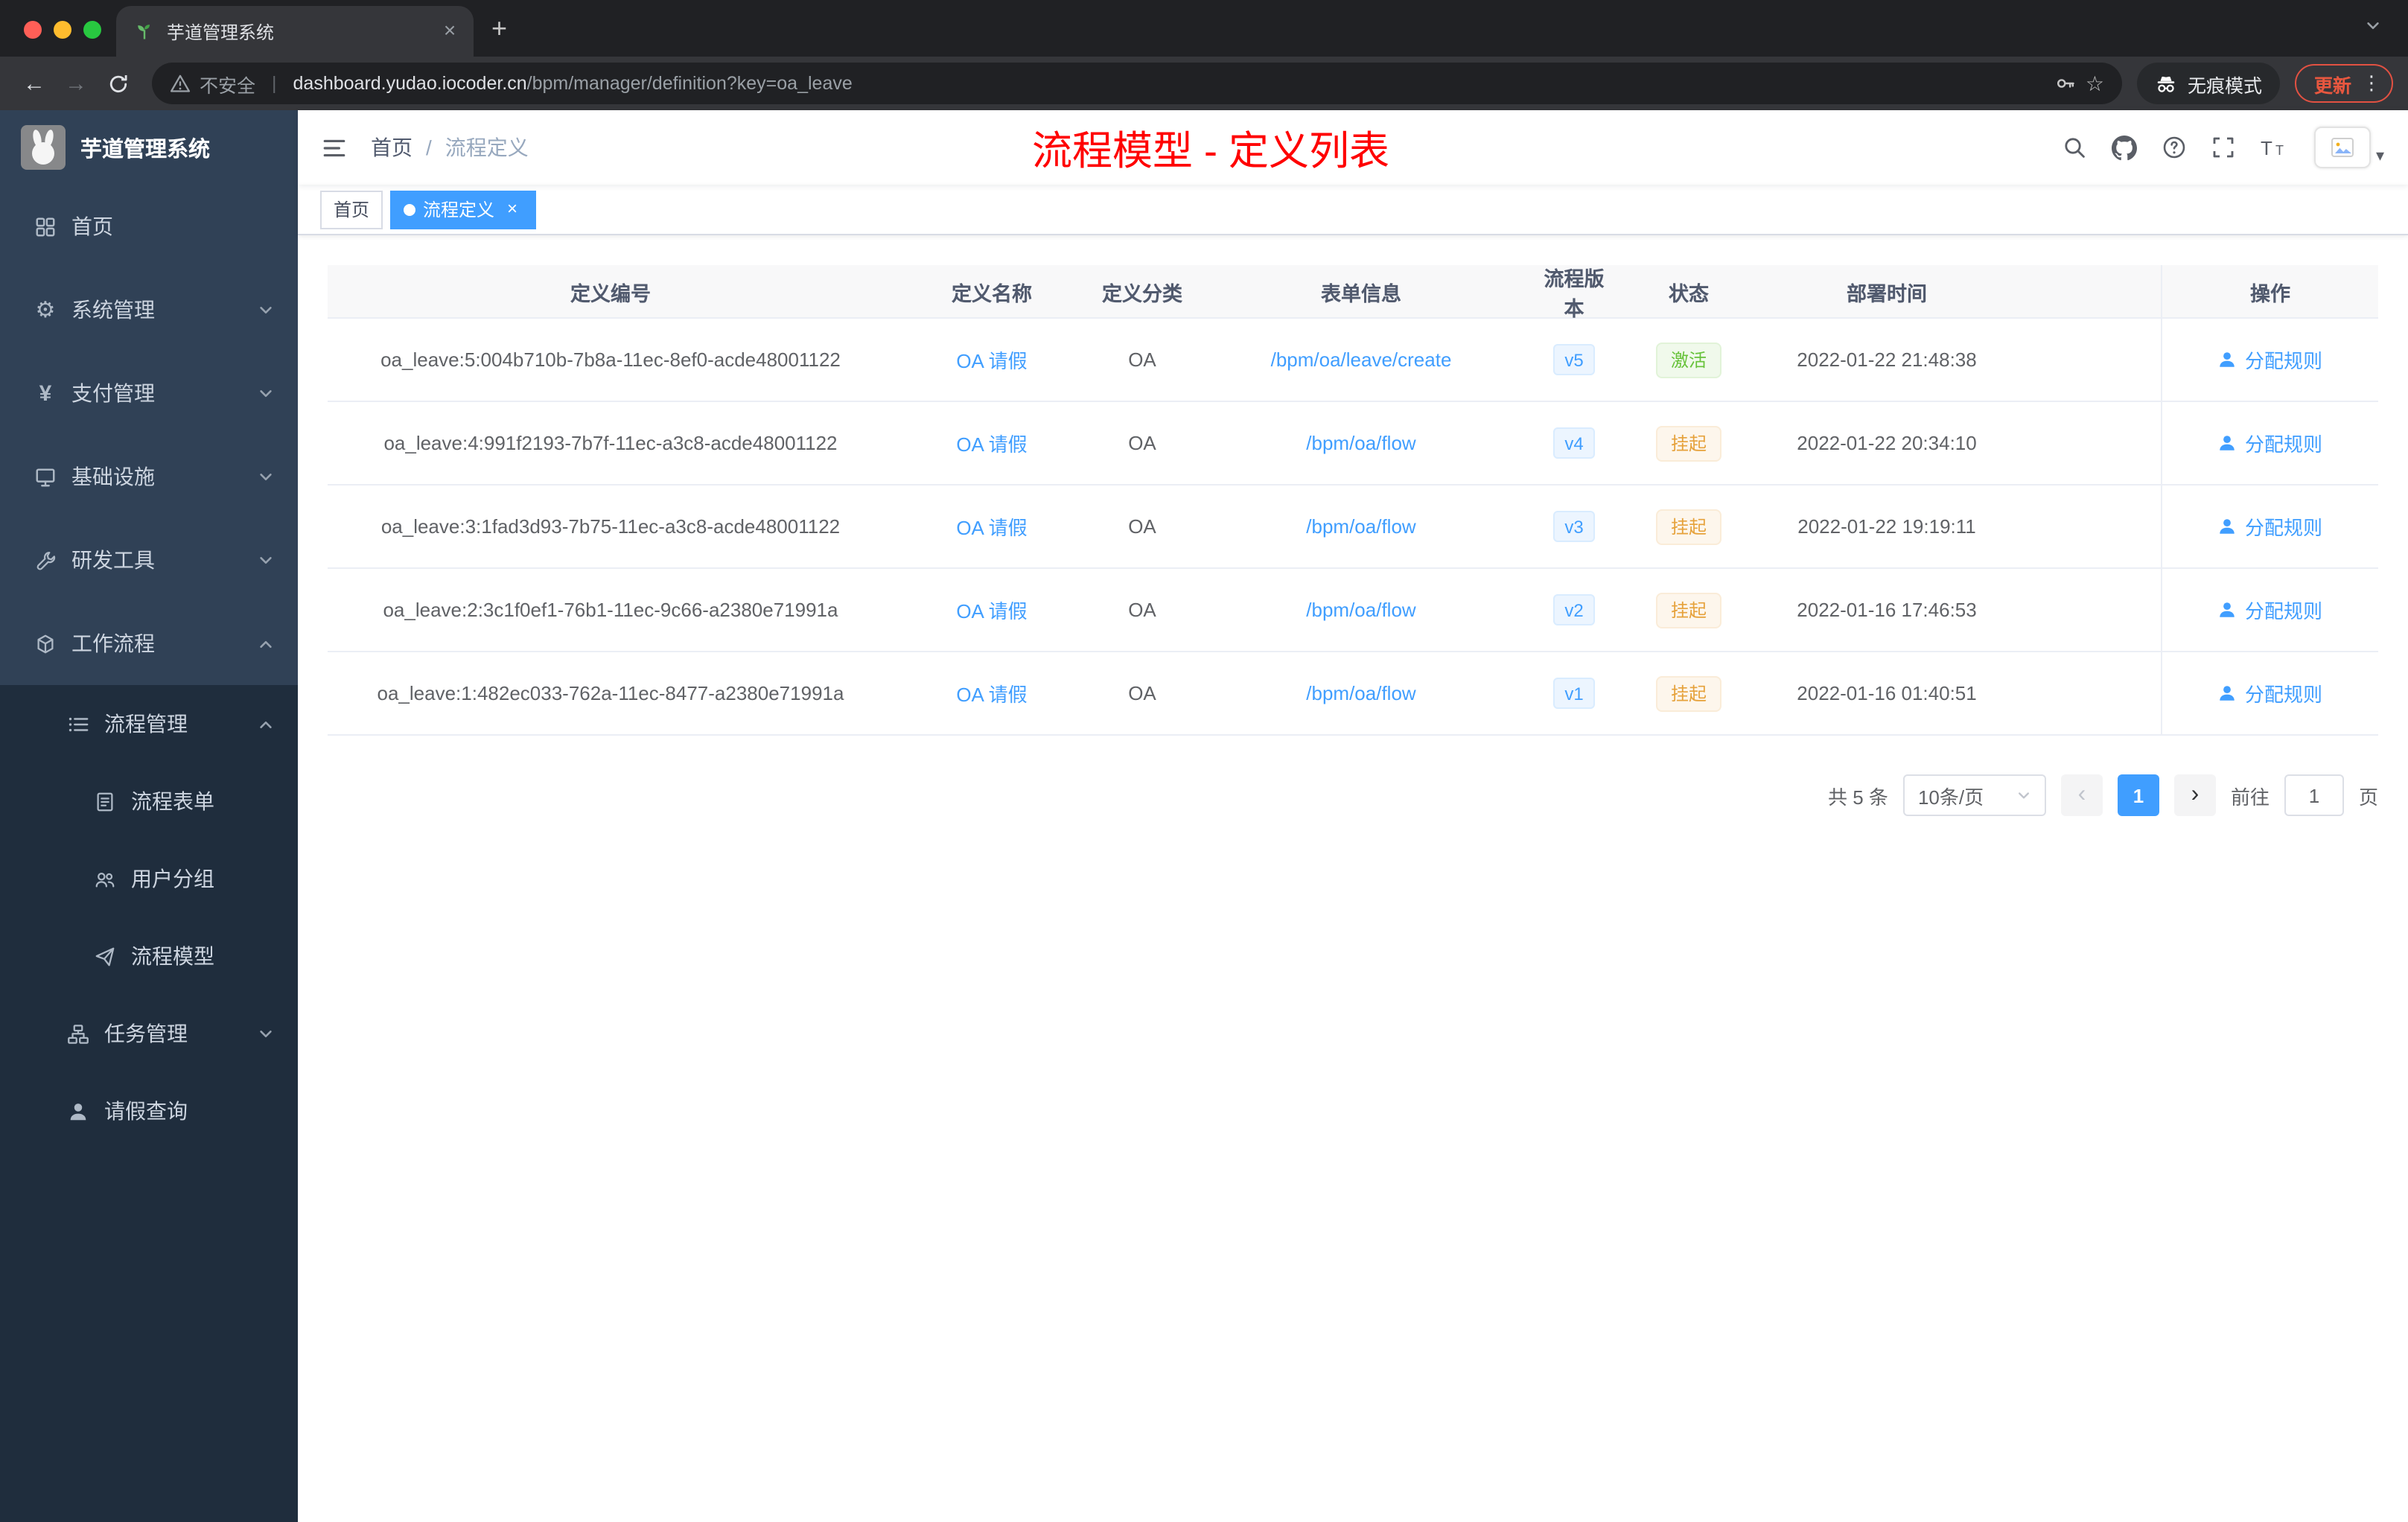  Describe the element at coordinates (1142, 293) in the screenshot. I see `column-header: 定义分类` at that location.